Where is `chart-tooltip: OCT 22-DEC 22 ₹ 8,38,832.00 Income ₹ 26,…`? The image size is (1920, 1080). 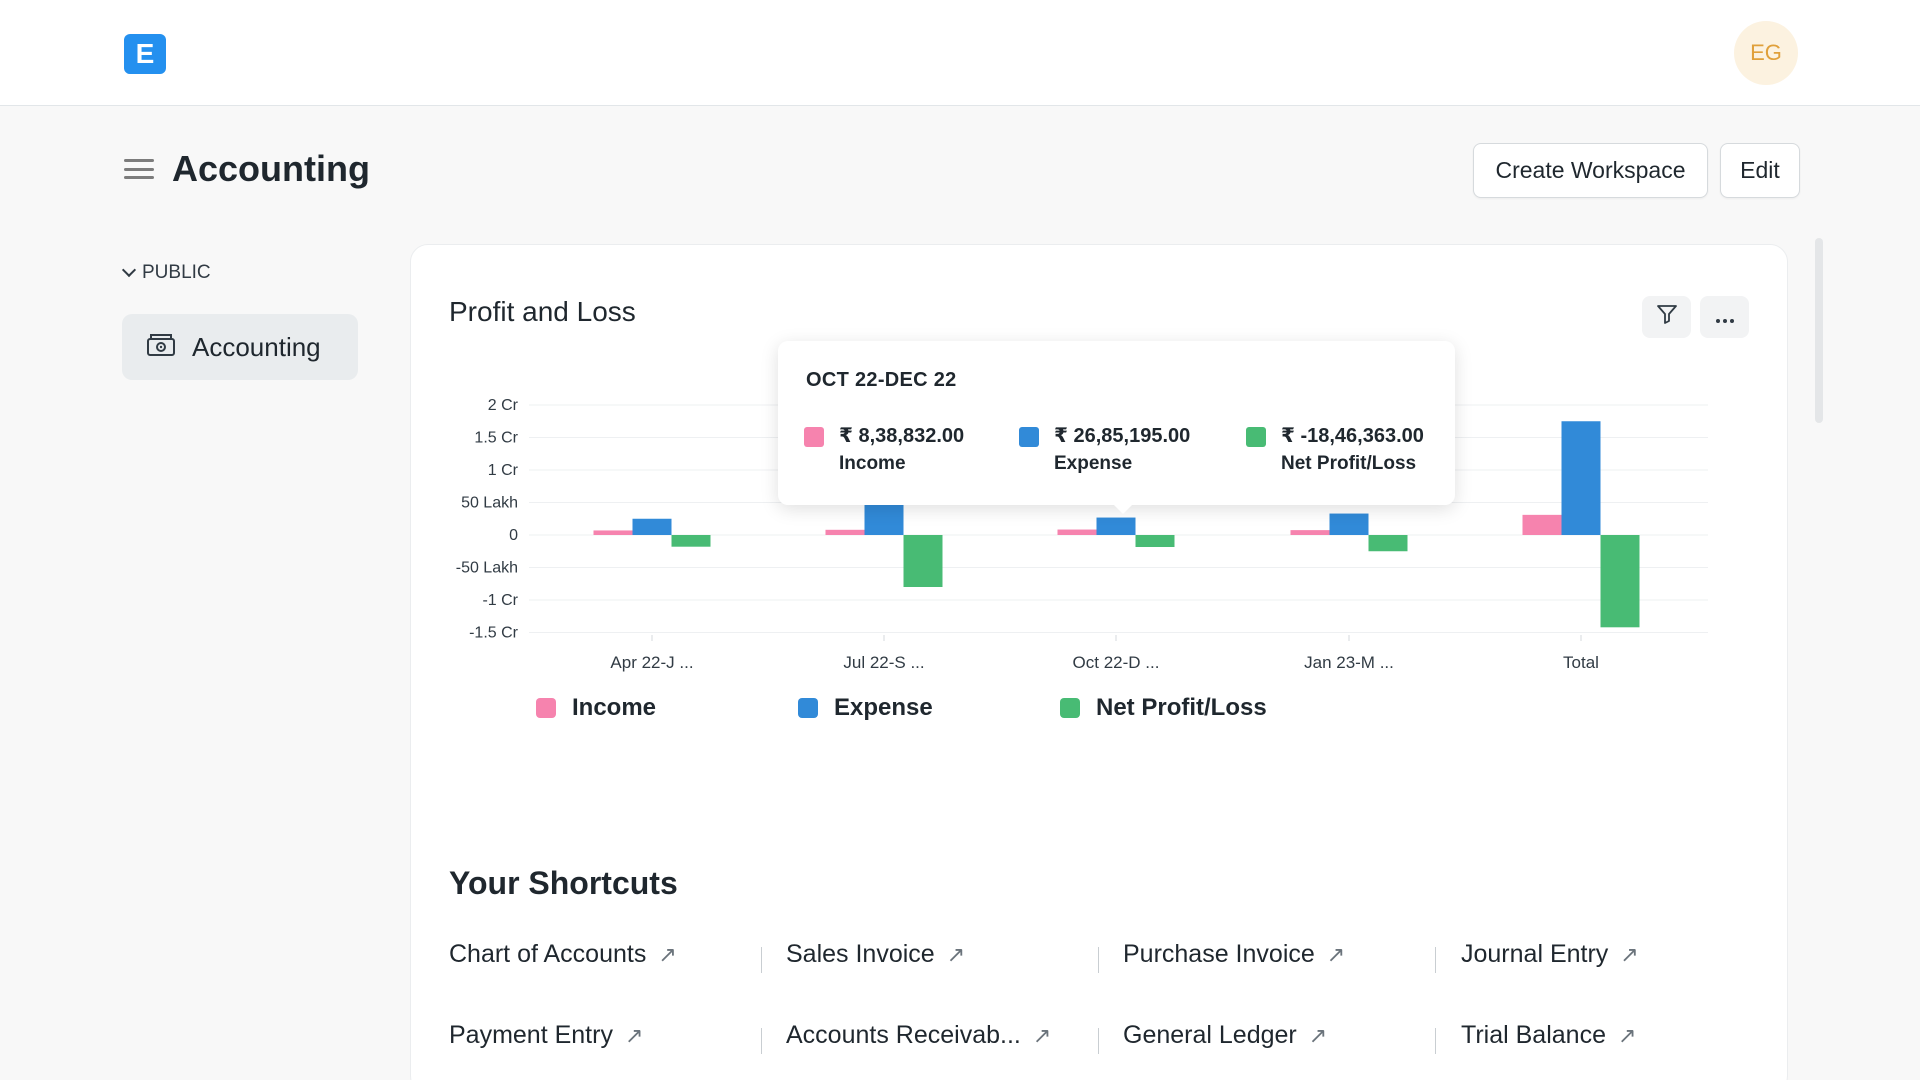 chart-tooltip: OCT 22-DEC 22 ₹ 8,38,832.00 Income ₹ 26,… is located at coordinates (1116, 423).